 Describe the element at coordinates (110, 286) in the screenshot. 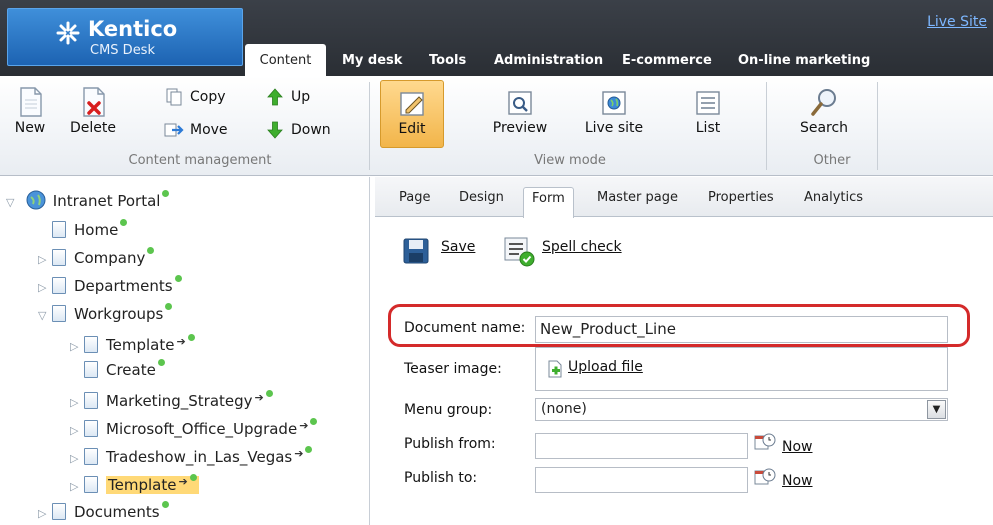

I see `tree-node-departments: ▷ Departments` at that location.